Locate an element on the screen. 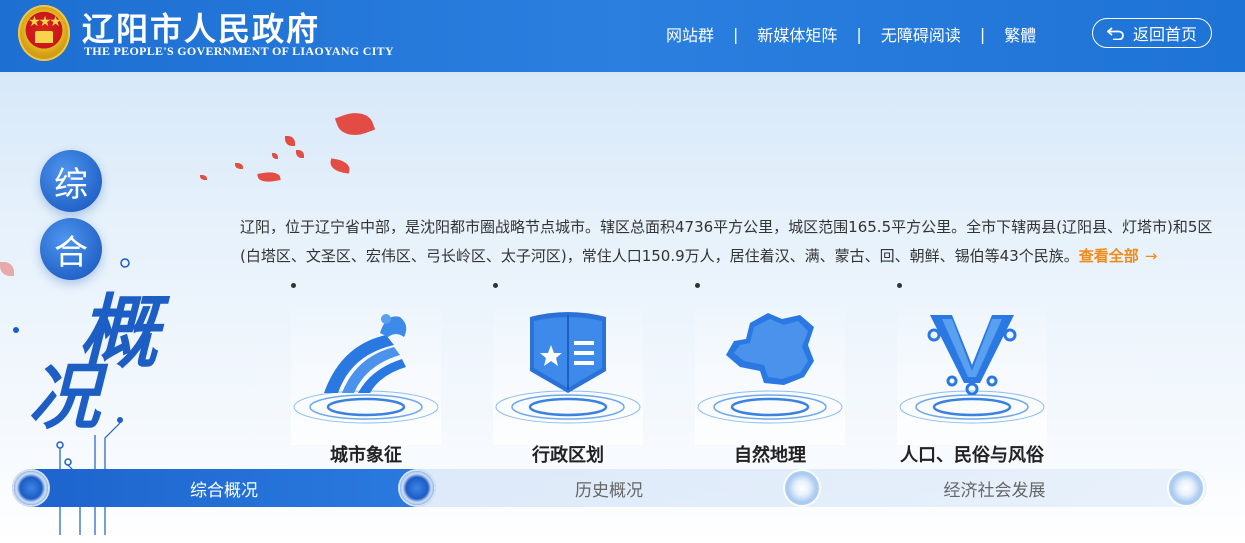  top-nav: 网站群 | 新媒体矩阵 | 无障碍阅读 | 繁體 is located at coordinates (851, 34).